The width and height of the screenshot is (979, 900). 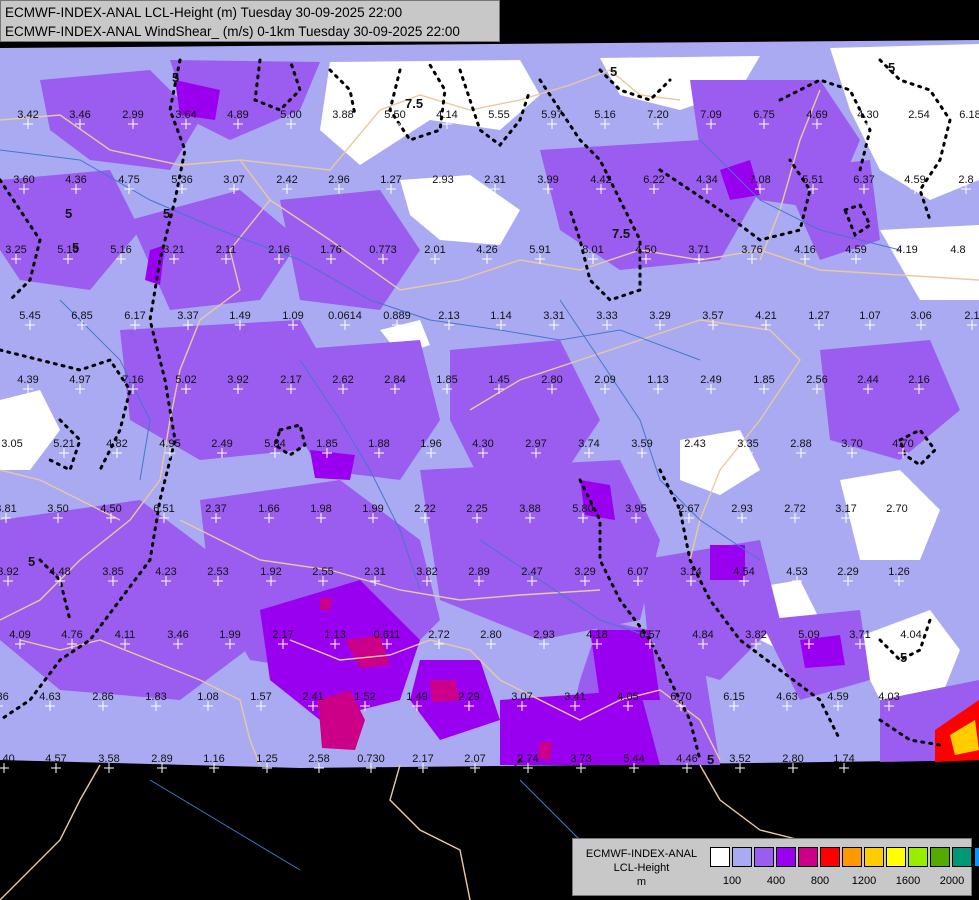 I want to click on station-value: 1.49, so click(x=239, y=316).